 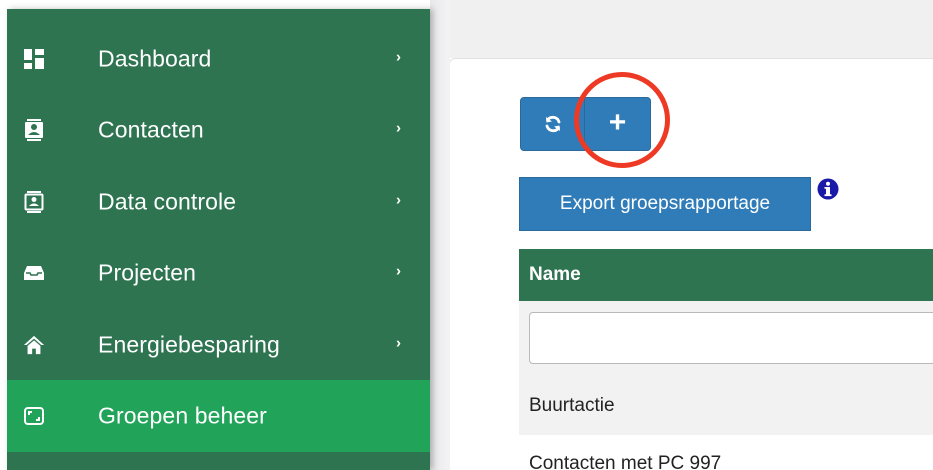 I want to click on refresh-button, so click(x=552, y=124).